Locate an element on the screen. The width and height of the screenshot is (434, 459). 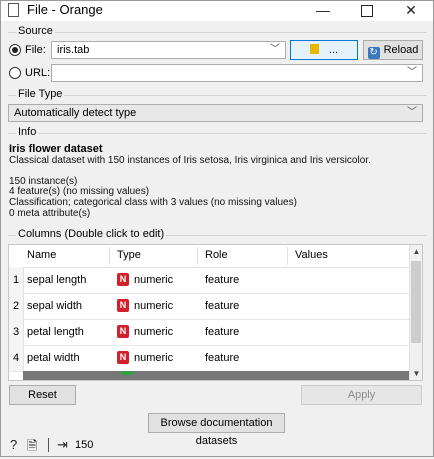
status-divider is located at coordinates (48, 445).